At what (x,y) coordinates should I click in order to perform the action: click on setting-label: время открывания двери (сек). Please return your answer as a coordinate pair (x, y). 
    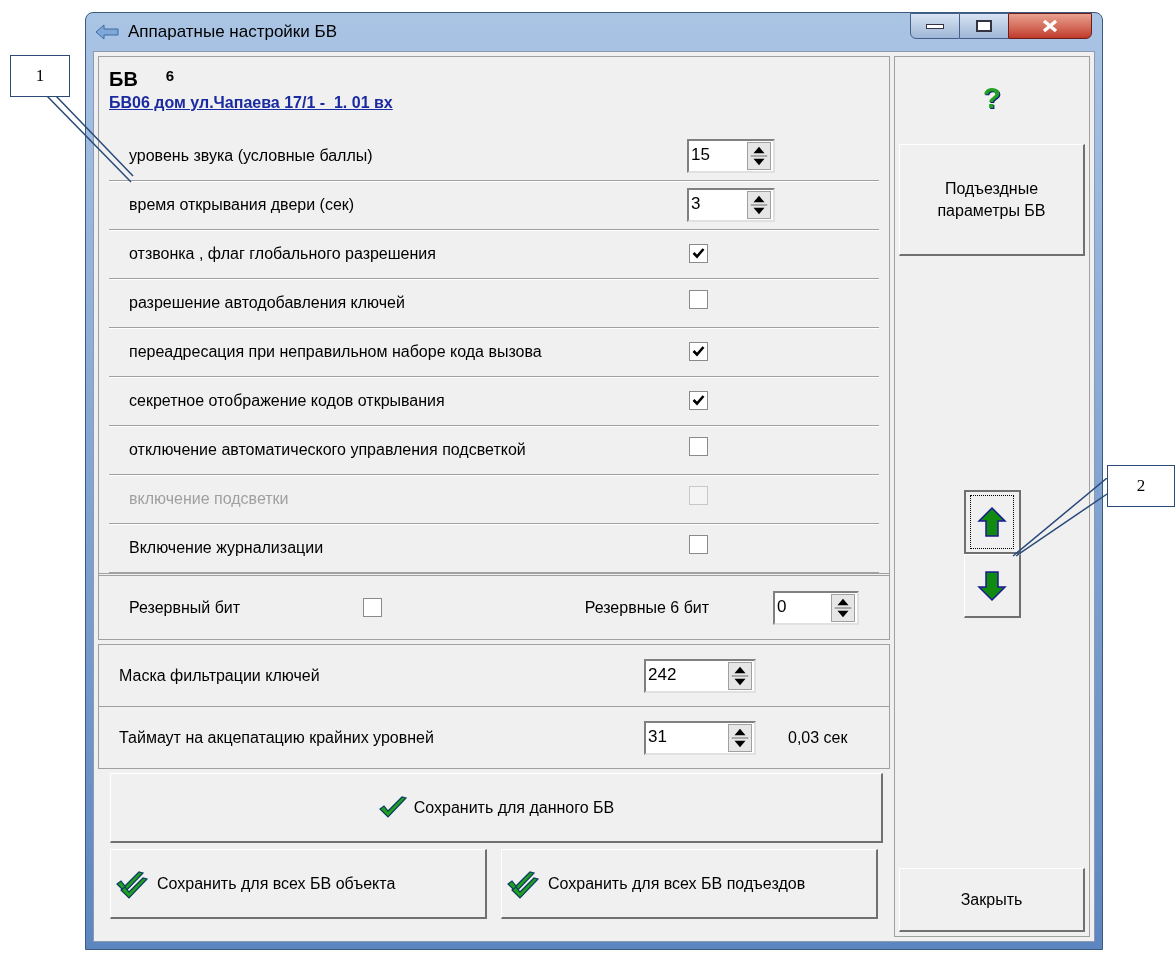
    Looking at the image, I should click on (242, 205).